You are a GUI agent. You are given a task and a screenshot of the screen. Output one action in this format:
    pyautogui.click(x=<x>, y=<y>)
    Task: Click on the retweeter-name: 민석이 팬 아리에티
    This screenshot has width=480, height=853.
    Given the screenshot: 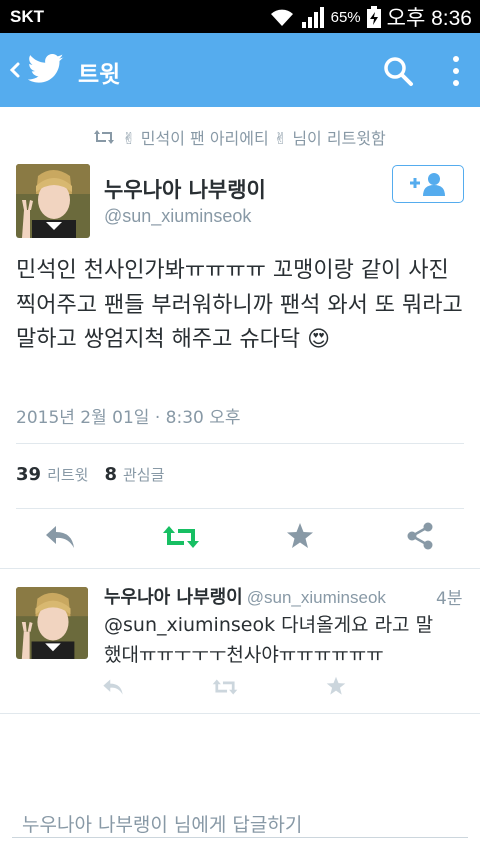 What is the action you would take?
    pyautogui.click(x=204, y=138)
    